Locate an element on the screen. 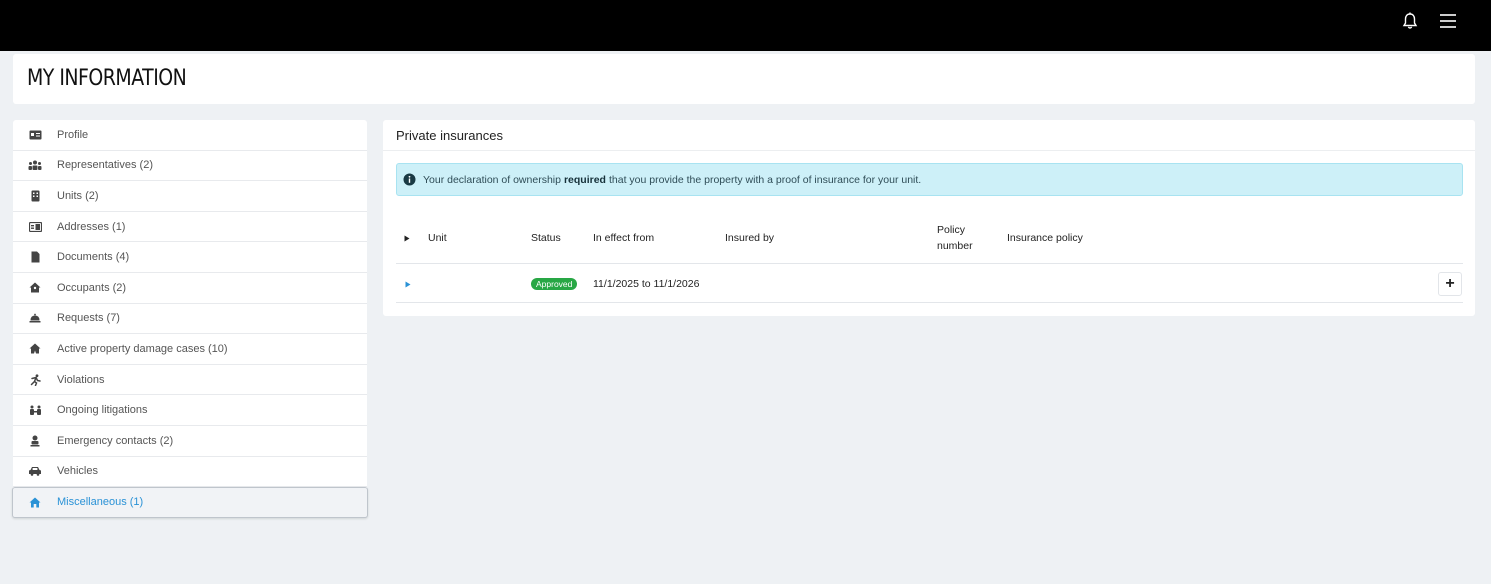  home-icon is located at coordinates (35, 502).